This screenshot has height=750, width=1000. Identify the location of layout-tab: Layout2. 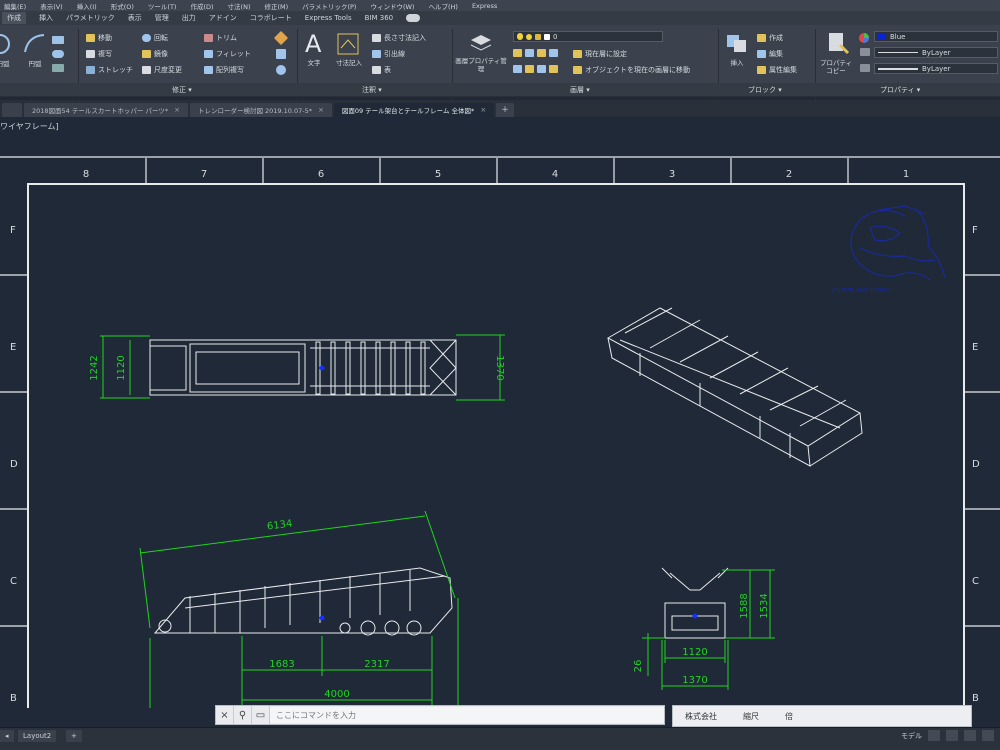
(37, 736).